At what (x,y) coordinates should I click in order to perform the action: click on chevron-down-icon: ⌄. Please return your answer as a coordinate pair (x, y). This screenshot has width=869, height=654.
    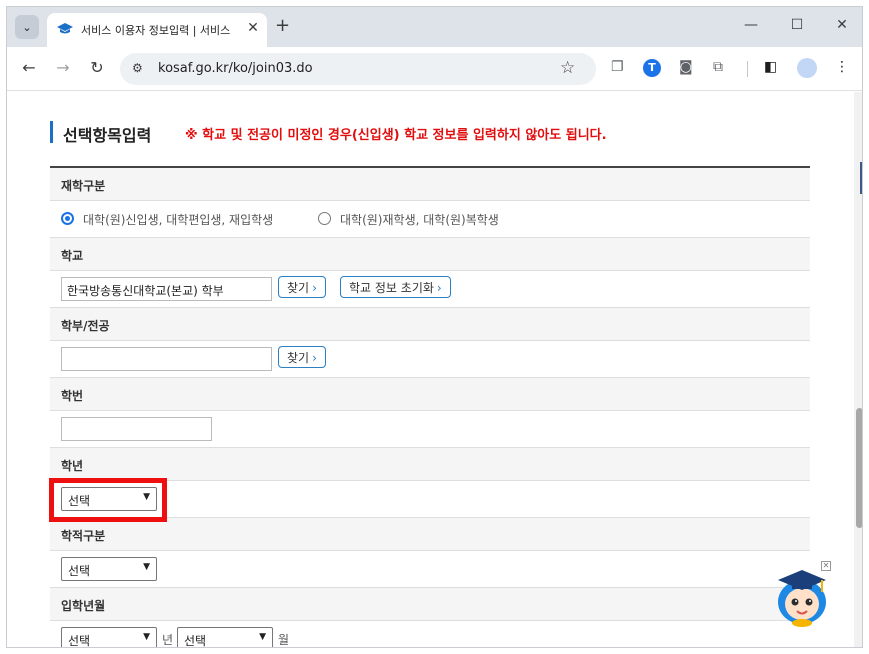
    Looking at the image, I should click on (27, 27).